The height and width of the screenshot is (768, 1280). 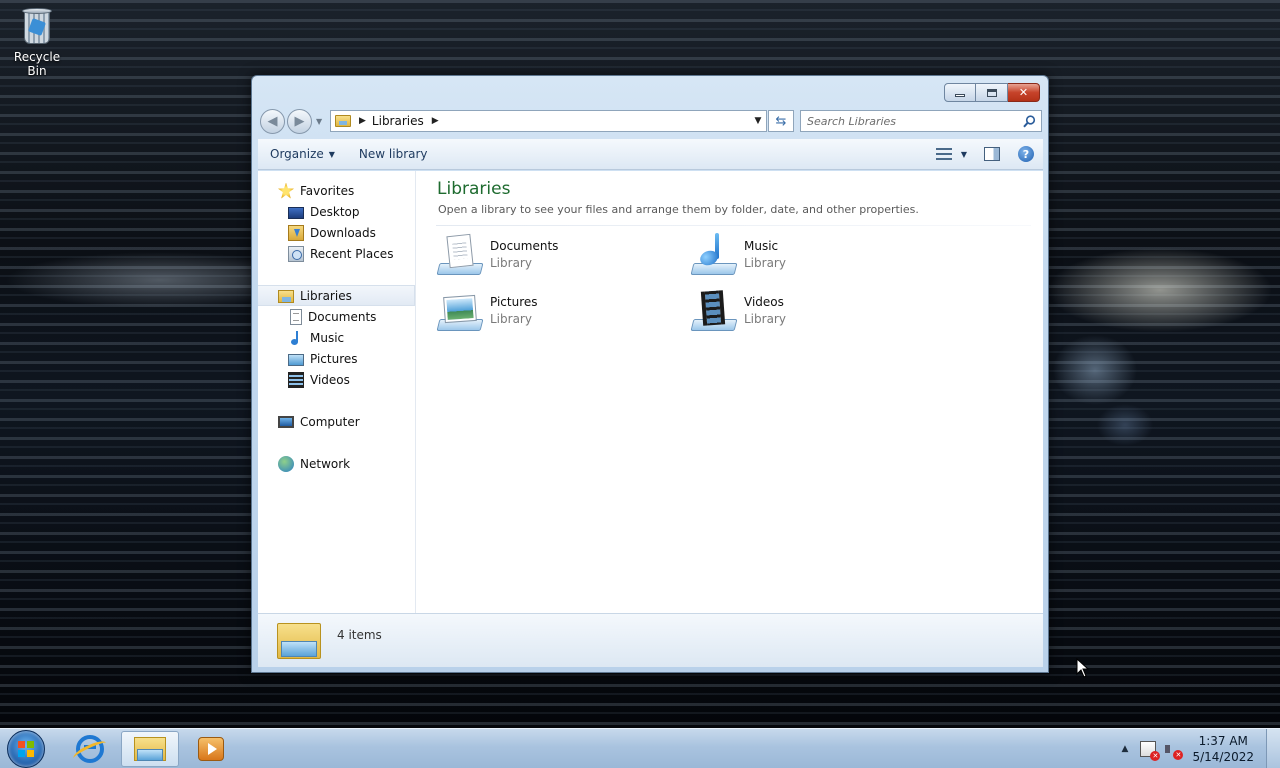 What do you see at coordinates (342, 316) in the screenshot?
I see `nav-label: Documents` at bounding box center [342, 316].